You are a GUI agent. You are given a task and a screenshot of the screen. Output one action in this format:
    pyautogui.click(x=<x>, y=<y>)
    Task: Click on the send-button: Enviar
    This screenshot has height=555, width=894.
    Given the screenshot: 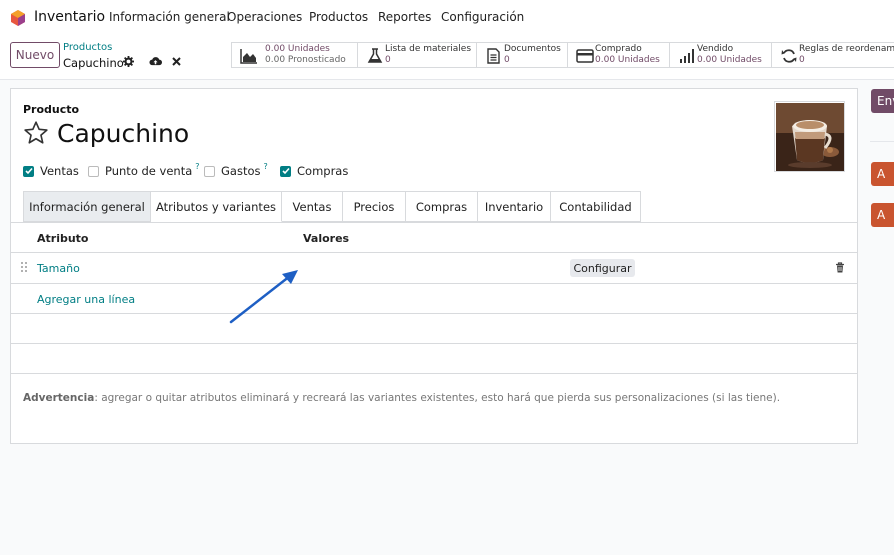 What is the action you would take?
    pyautogui.click(x=882, y=101)
    